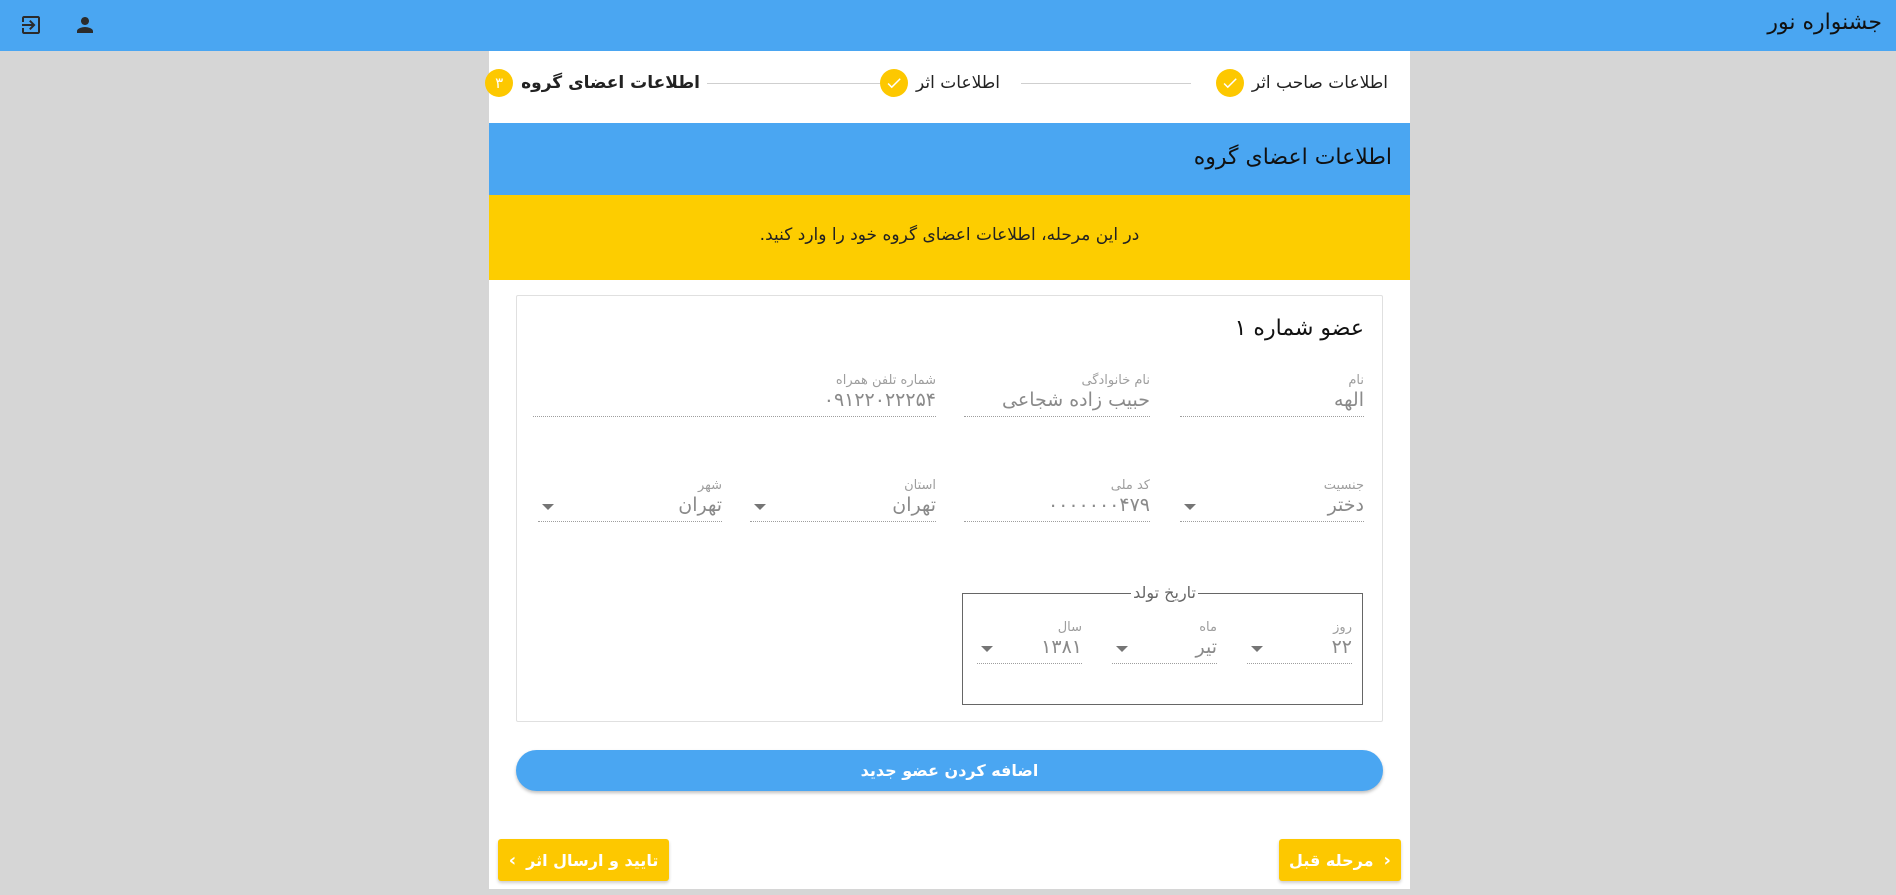 The width and height of the screenshot is (1896, 895). I want to click on province-select: استان تهران, so click(843, 501).